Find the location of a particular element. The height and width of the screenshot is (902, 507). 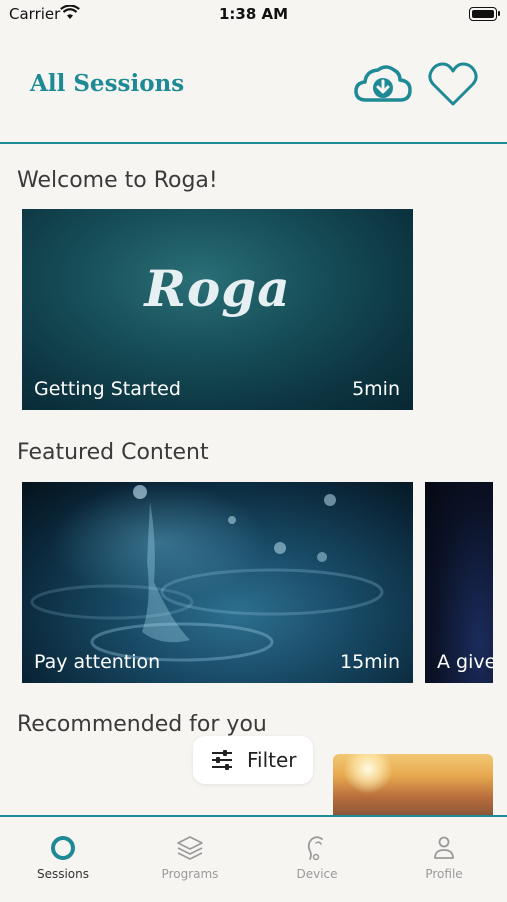

roga-logo: Roga is located at coordinates (217, 288).